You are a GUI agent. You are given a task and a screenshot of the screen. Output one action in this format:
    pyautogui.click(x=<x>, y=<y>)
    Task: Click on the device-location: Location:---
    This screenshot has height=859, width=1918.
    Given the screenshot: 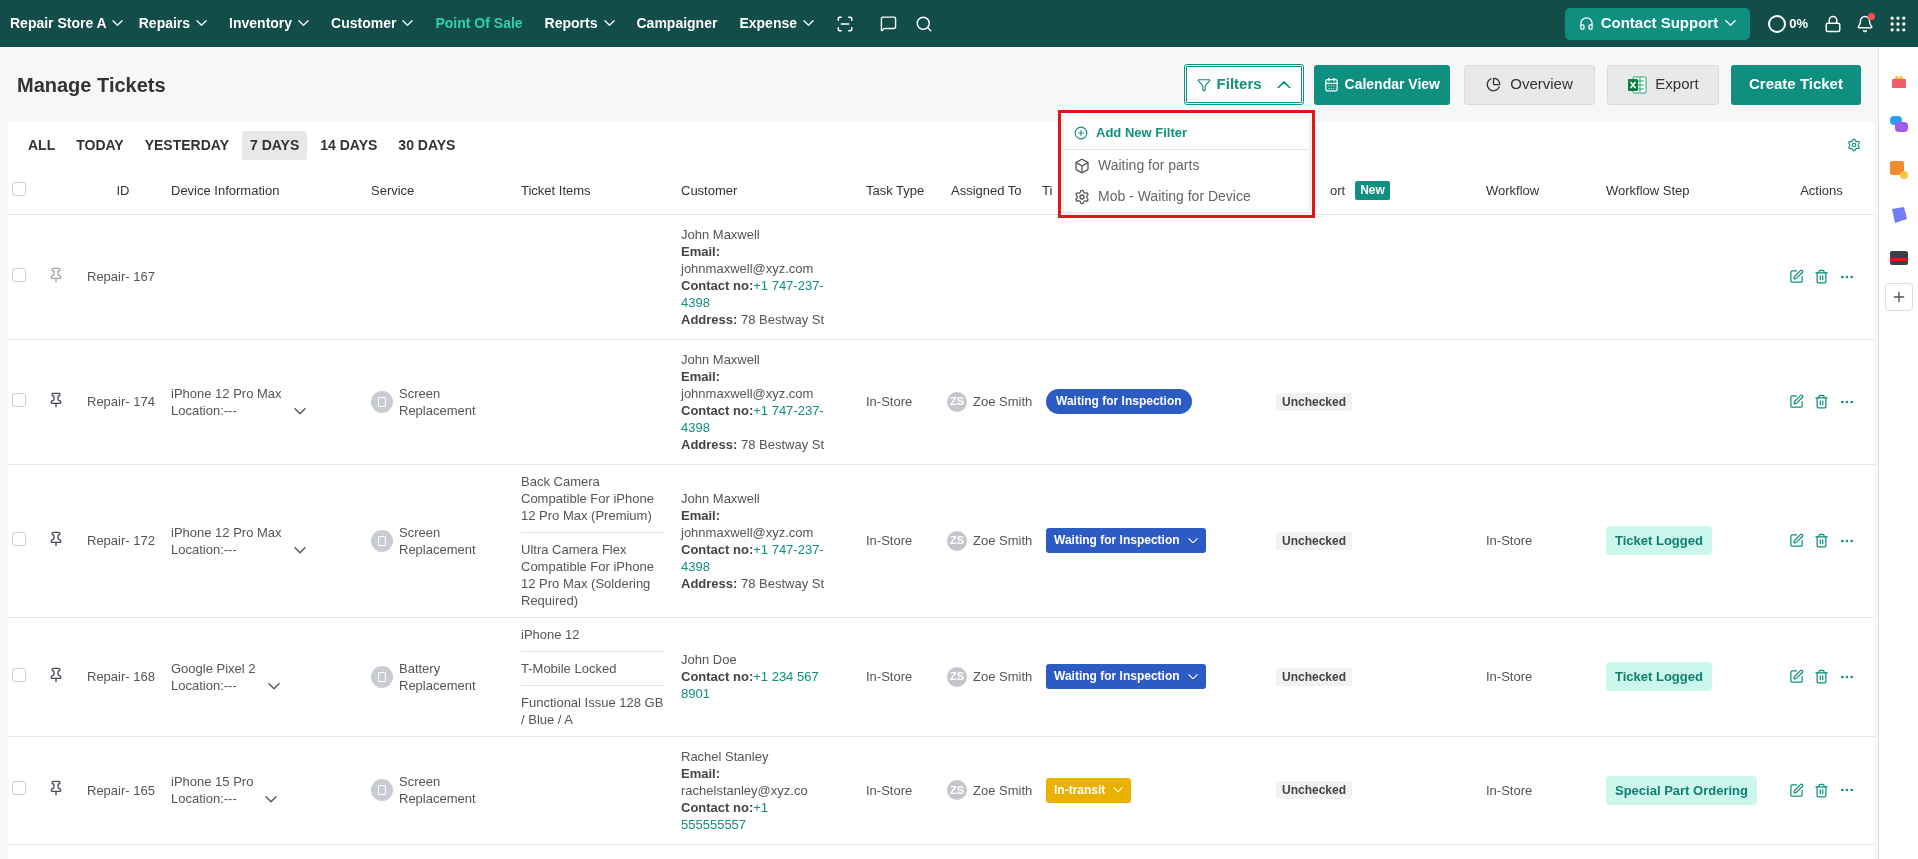 What is the action you would take?
    pyautogui.click(x=204, y=549)
    